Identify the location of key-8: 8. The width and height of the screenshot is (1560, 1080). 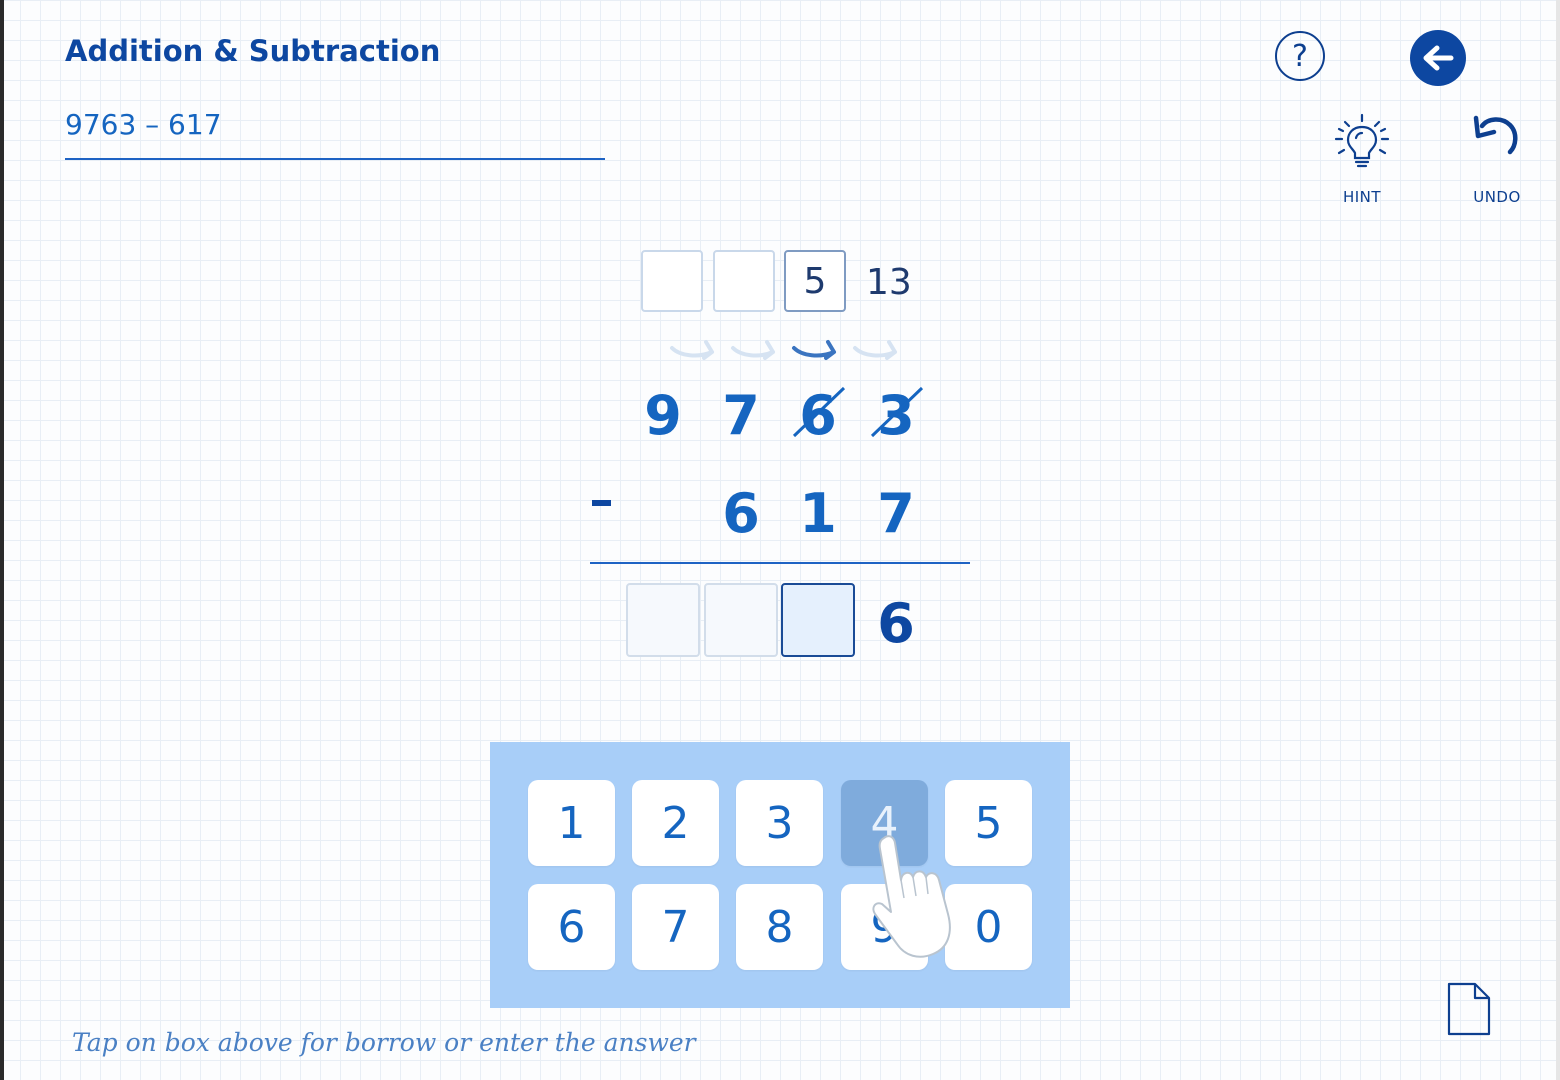
(779, 927).